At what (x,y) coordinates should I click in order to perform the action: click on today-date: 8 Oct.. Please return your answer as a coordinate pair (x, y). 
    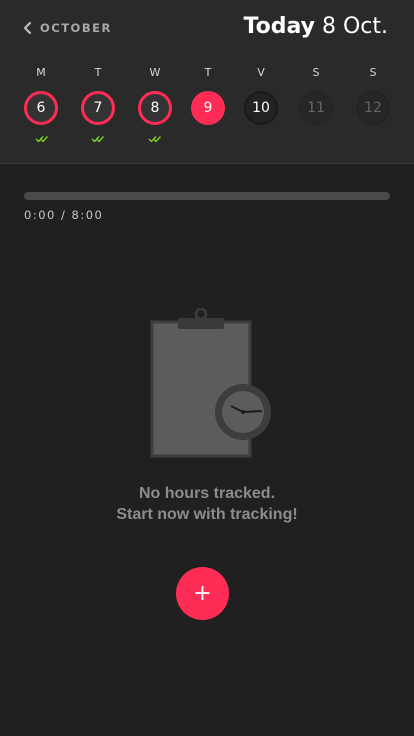
    Looking at the image, I should click on (354, 26).